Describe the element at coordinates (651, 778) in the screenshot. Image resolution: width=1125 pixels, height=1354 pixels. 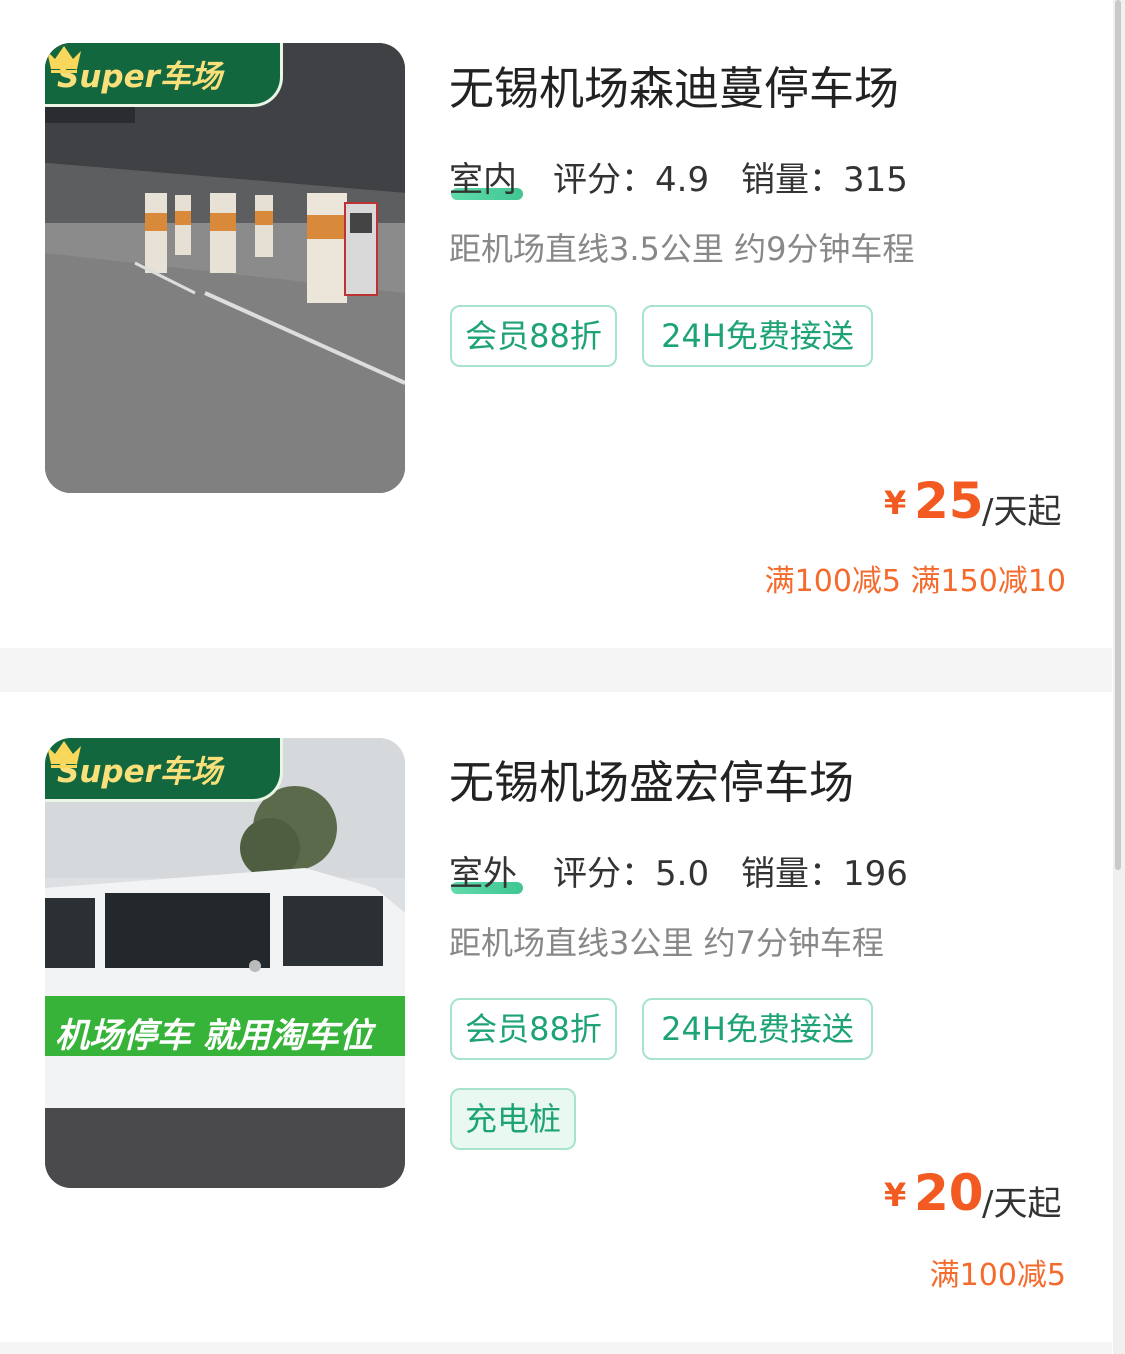
I see `lot-name: 无锡机场盛宏停车场` at that location.